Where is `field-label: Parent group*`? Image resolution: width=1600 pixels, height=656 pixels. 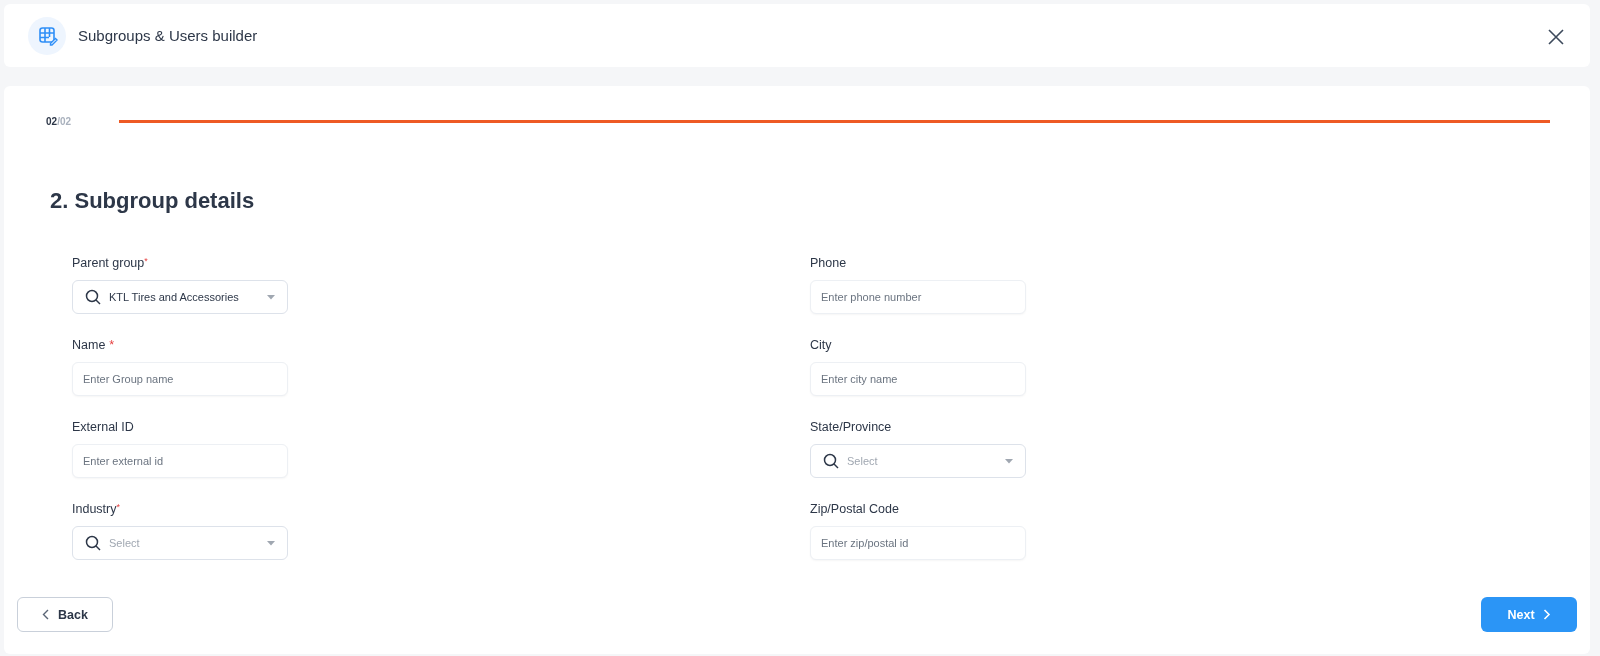
field-label: Parent group* is located at coordinates (110, 263).